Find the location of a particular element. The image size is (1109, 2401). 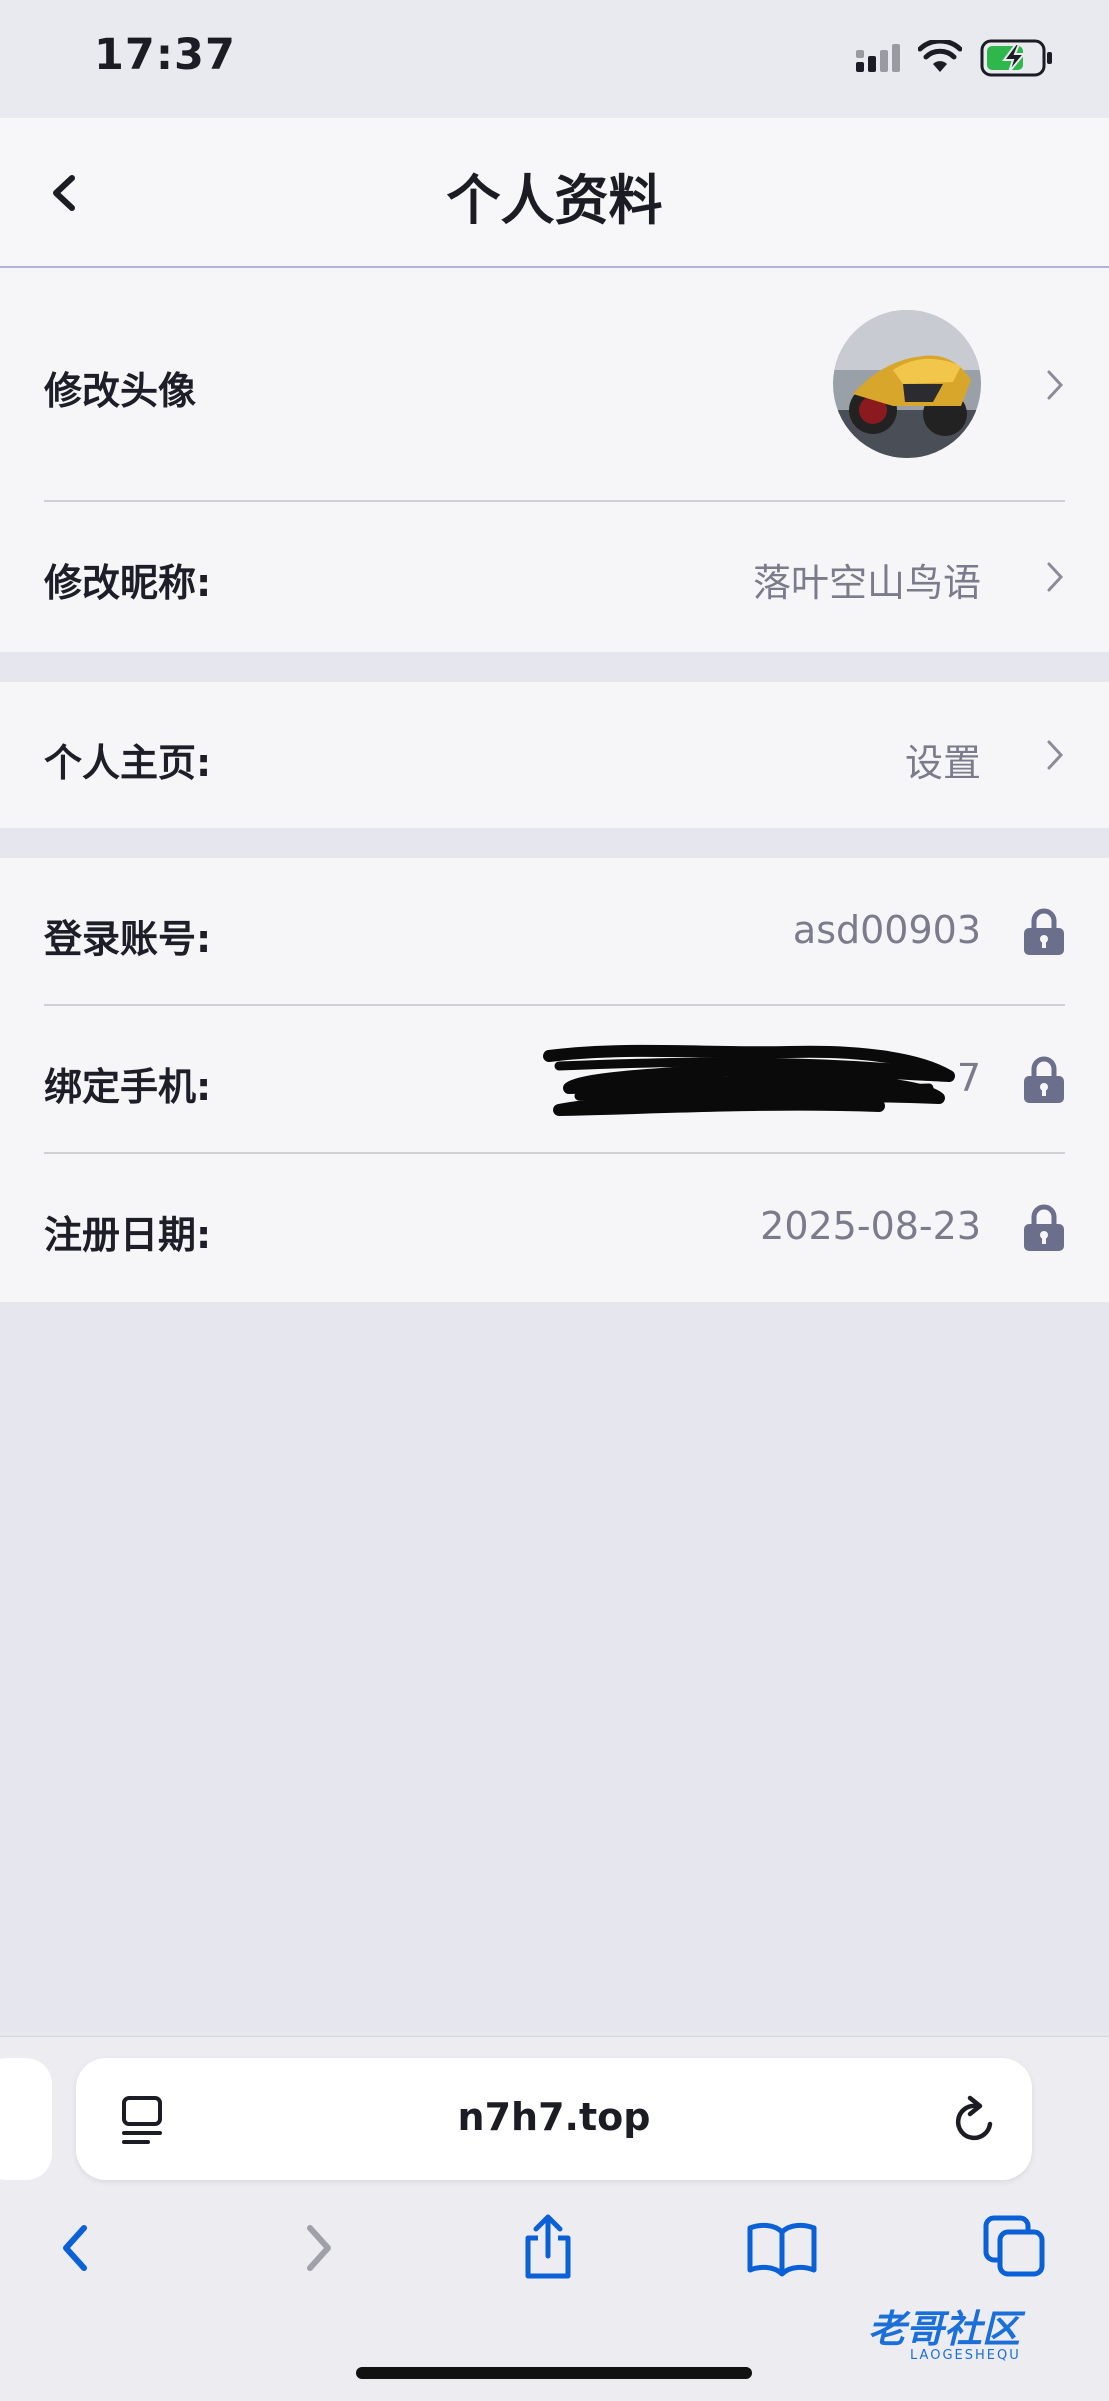

previous-tab-card is located at coordinates (26, 2119).